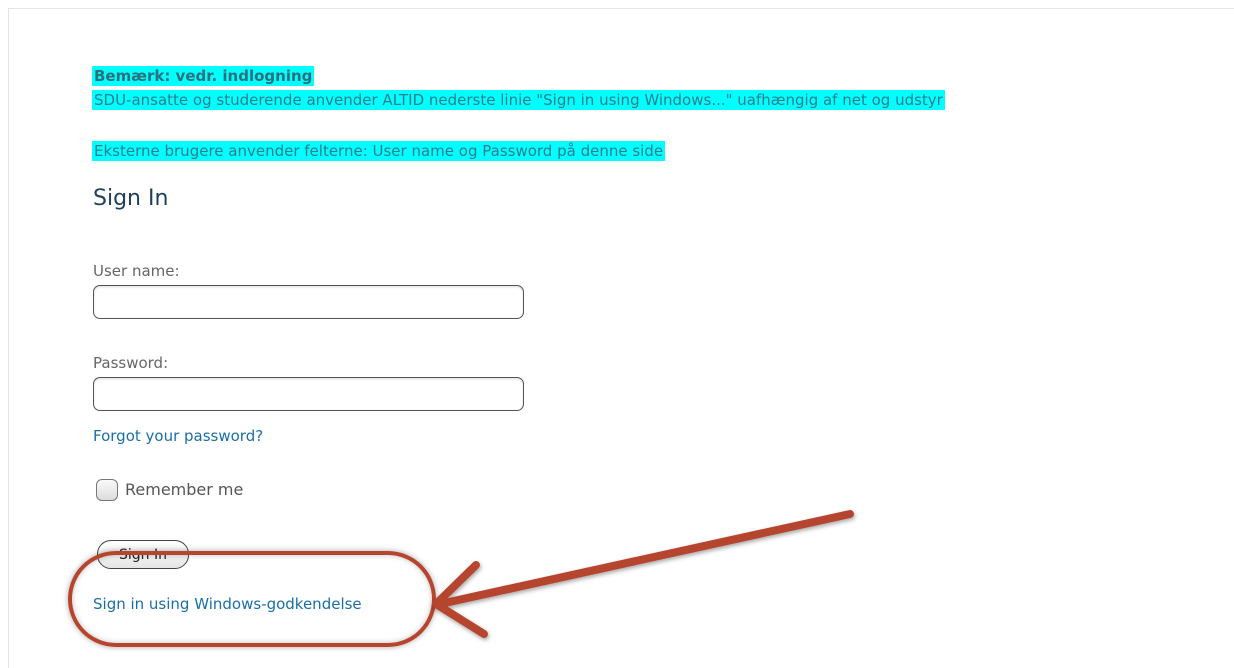 Image resolution: width=1234 pixels, height=668 pixels. I want to click on remember-me-checkbox, so click(107, 490).